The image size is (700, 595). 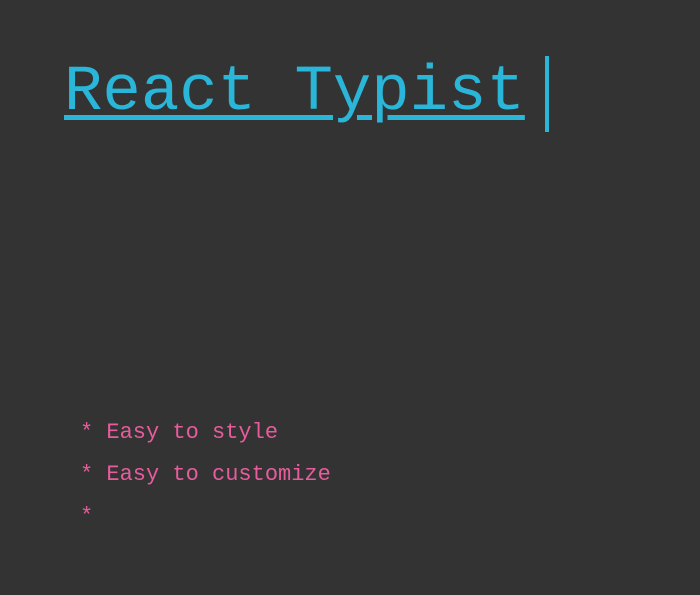 What do you see at coordinates (294, 93) in the screenshot?
I see `page-title-link: React Typist` at bounding box center [294, 93].